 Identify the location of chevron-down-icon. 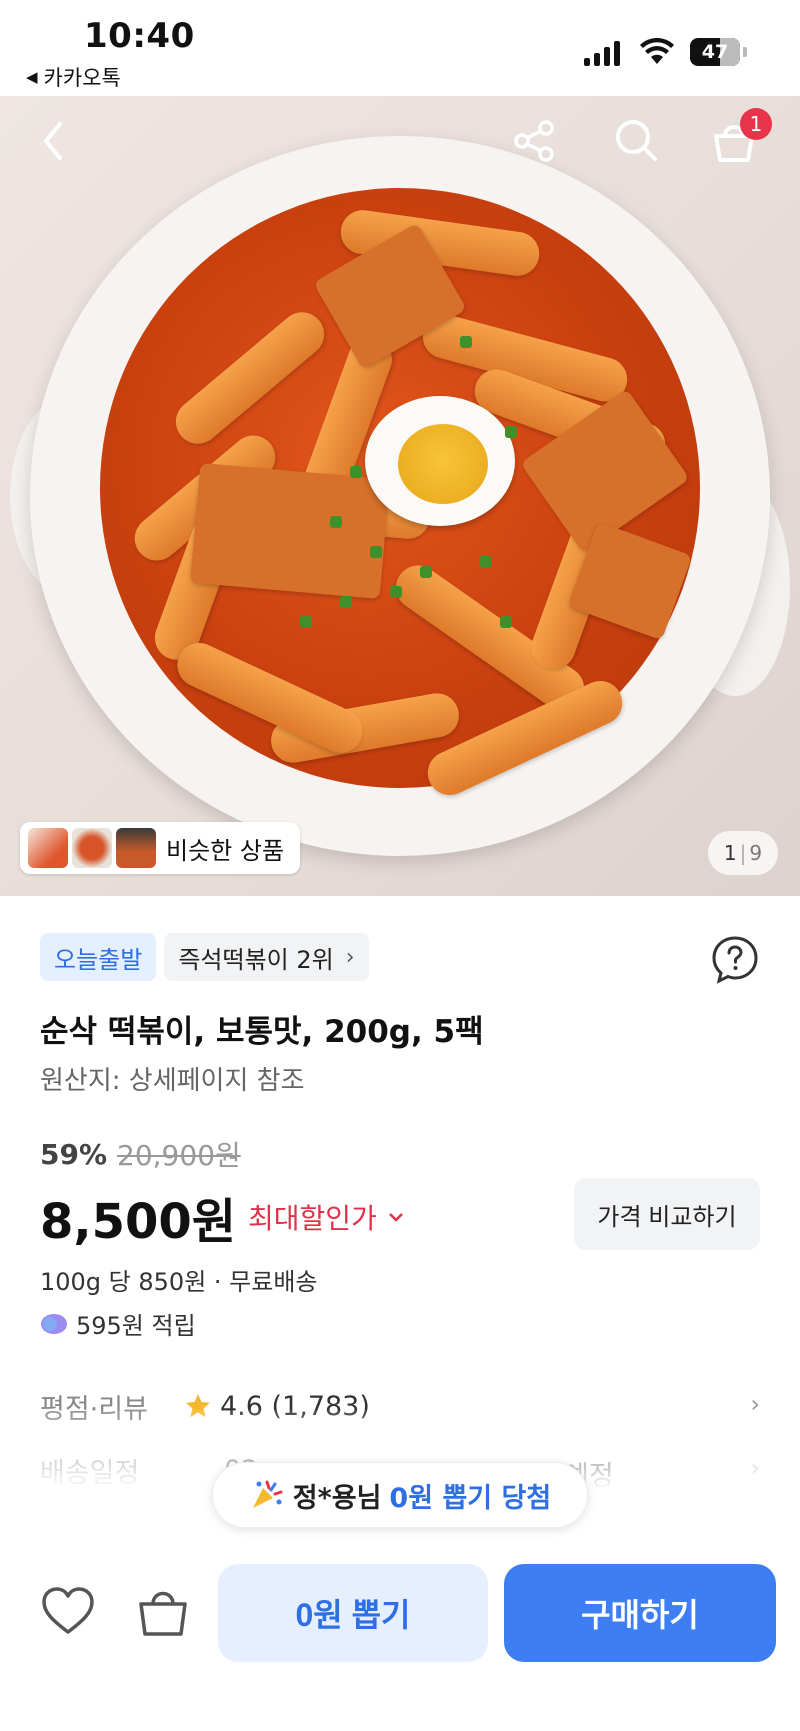
(395, 1217).